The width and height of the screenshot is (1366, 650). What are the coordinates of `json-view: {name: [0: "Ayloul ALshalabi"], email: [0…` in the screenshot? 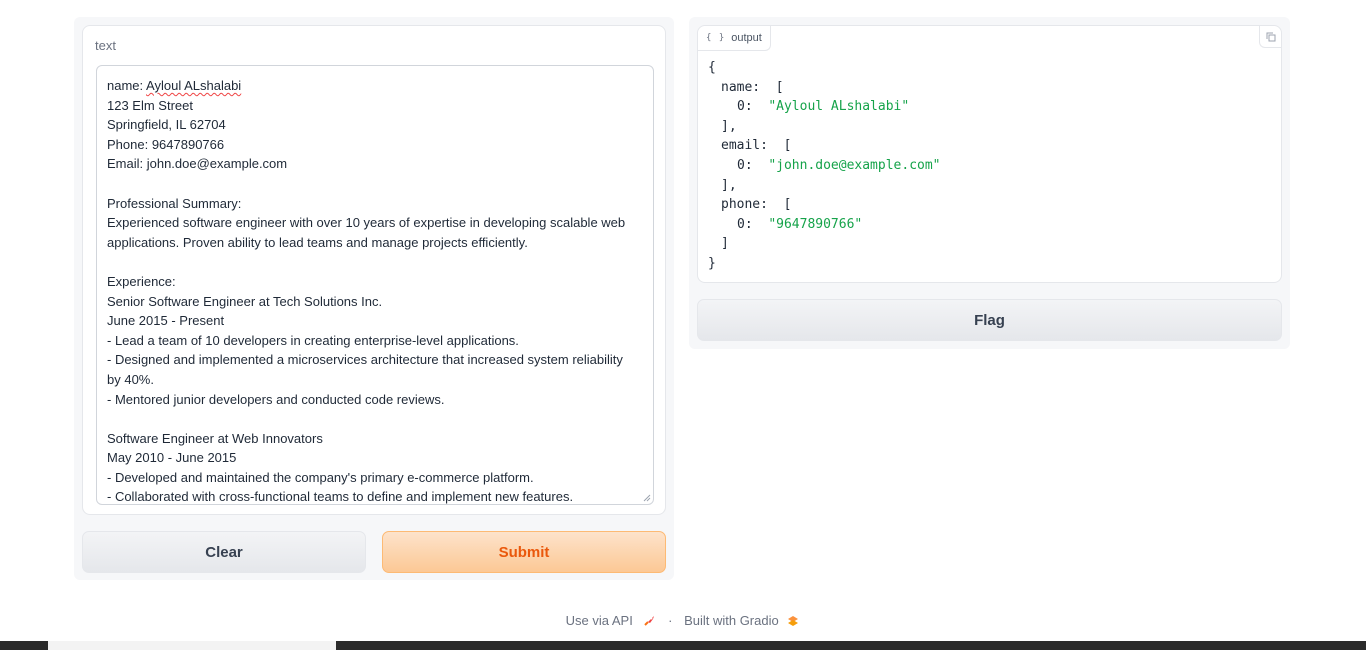 It's located at (989, 166).